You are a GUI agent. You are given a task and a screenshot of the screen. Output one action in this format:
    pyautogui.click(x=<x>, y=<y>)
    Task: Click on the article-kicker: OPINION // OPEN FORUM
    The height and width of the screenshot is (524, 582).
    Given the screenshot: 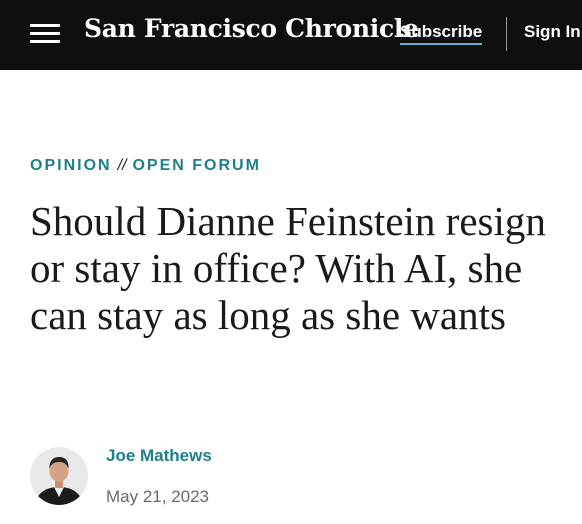 What is the action you would take?
    pyautogui.click(x=145, y=166)
    